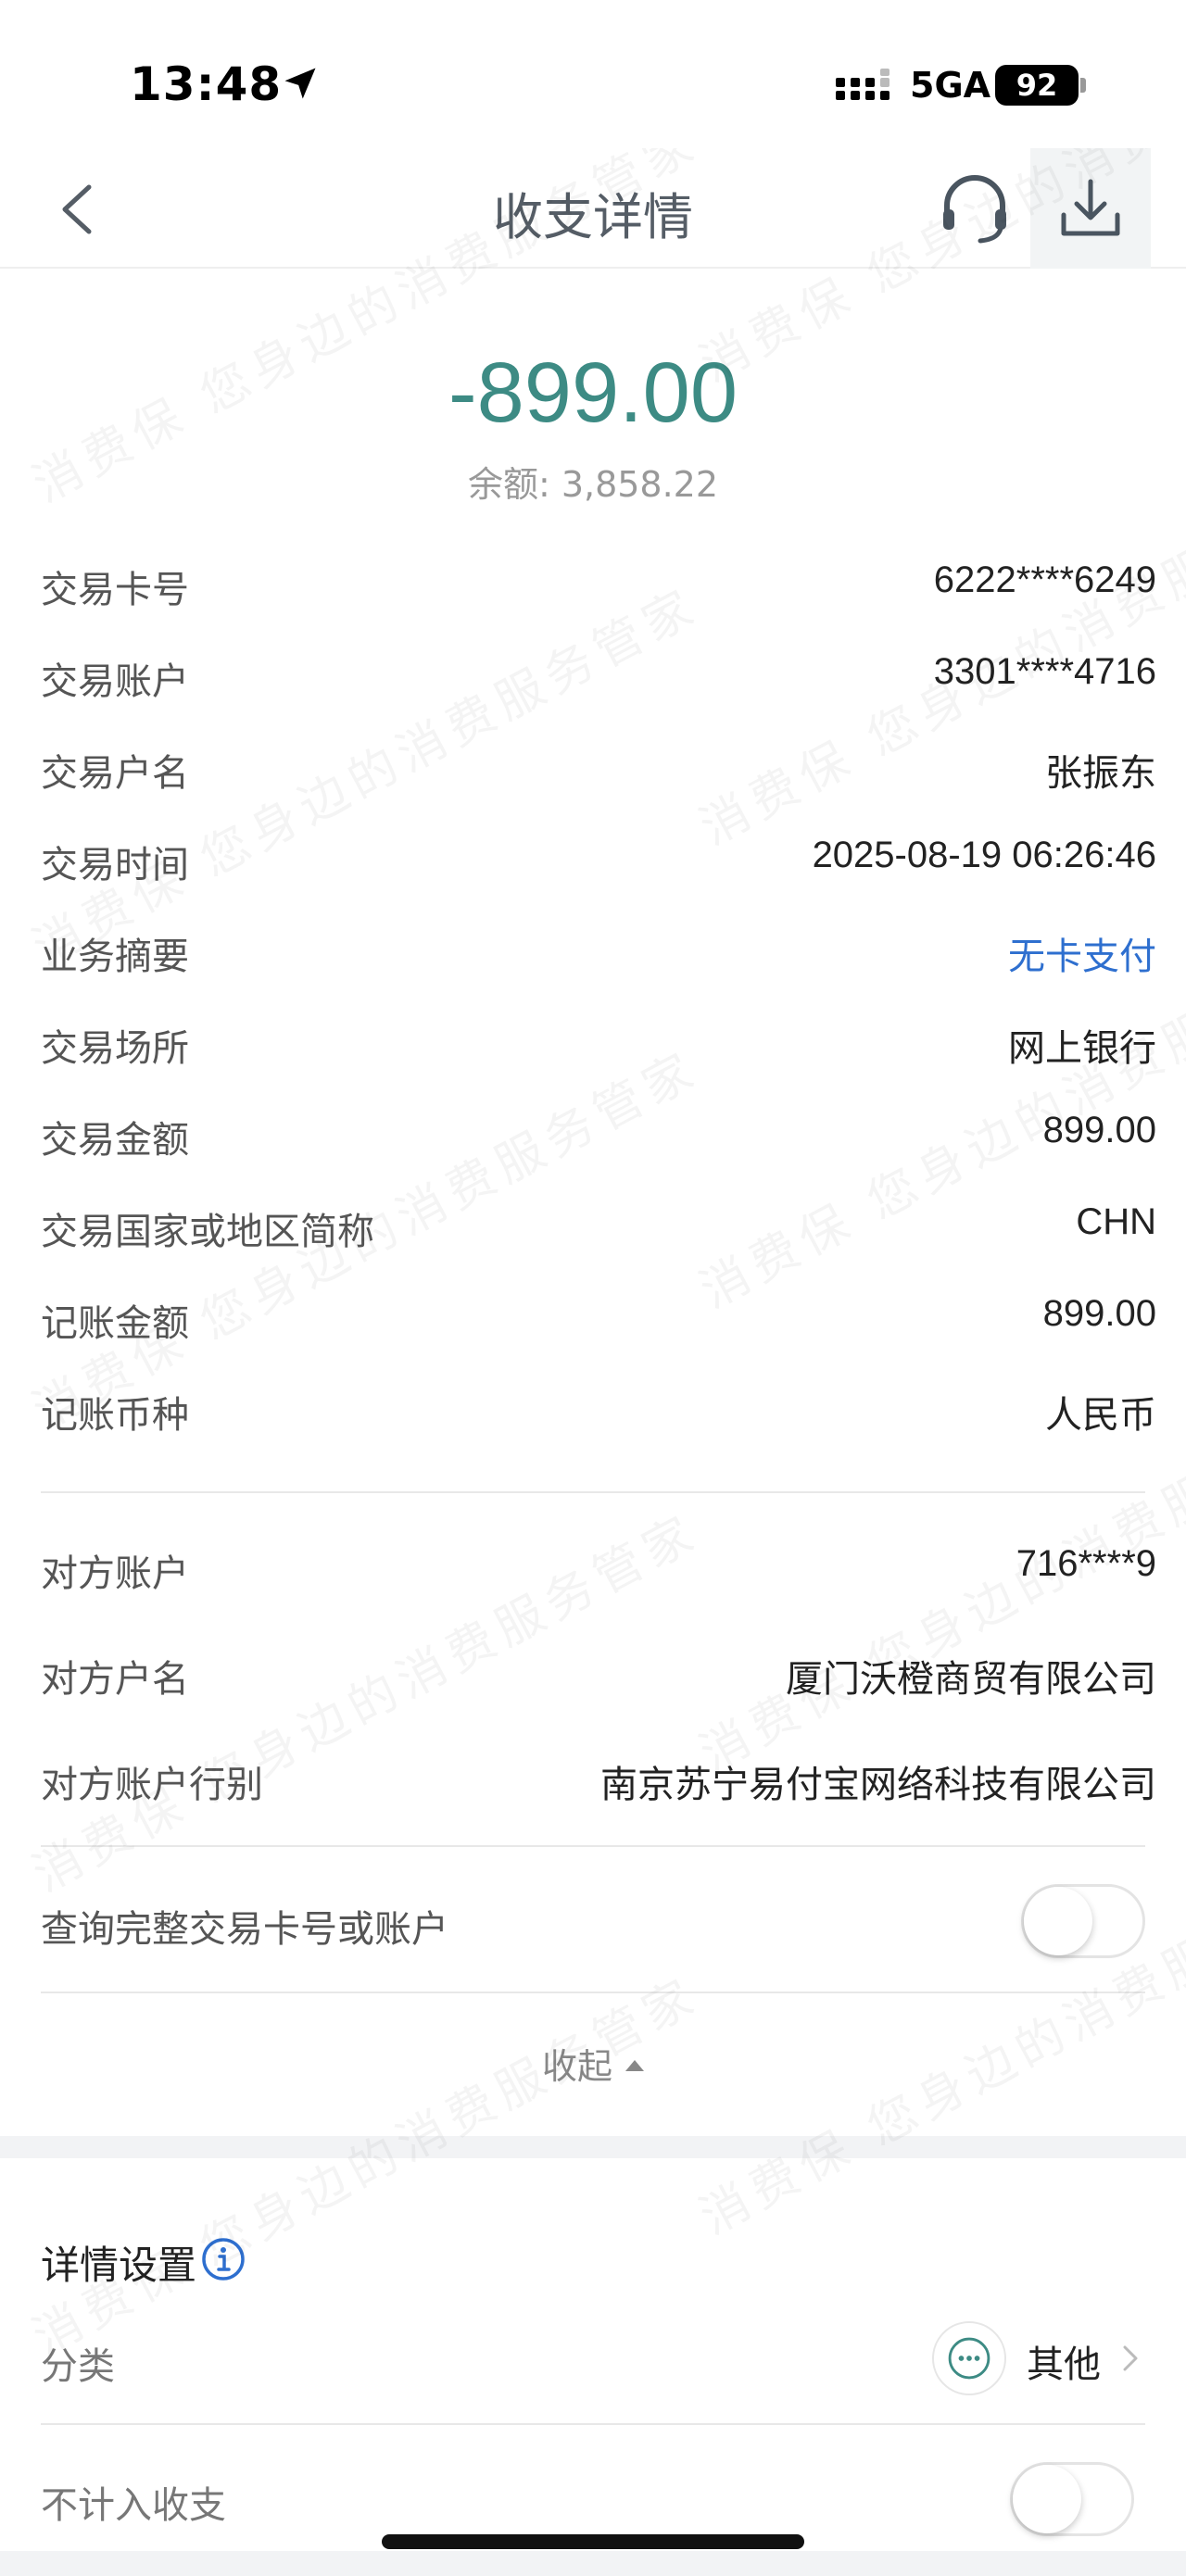 This screenshot has width=1186, height=2576. What do you see at coordinates (593, 484) in the screenshot?
I see `balance-text: 余额: 3,858.22` at bounding box center [593, 484].